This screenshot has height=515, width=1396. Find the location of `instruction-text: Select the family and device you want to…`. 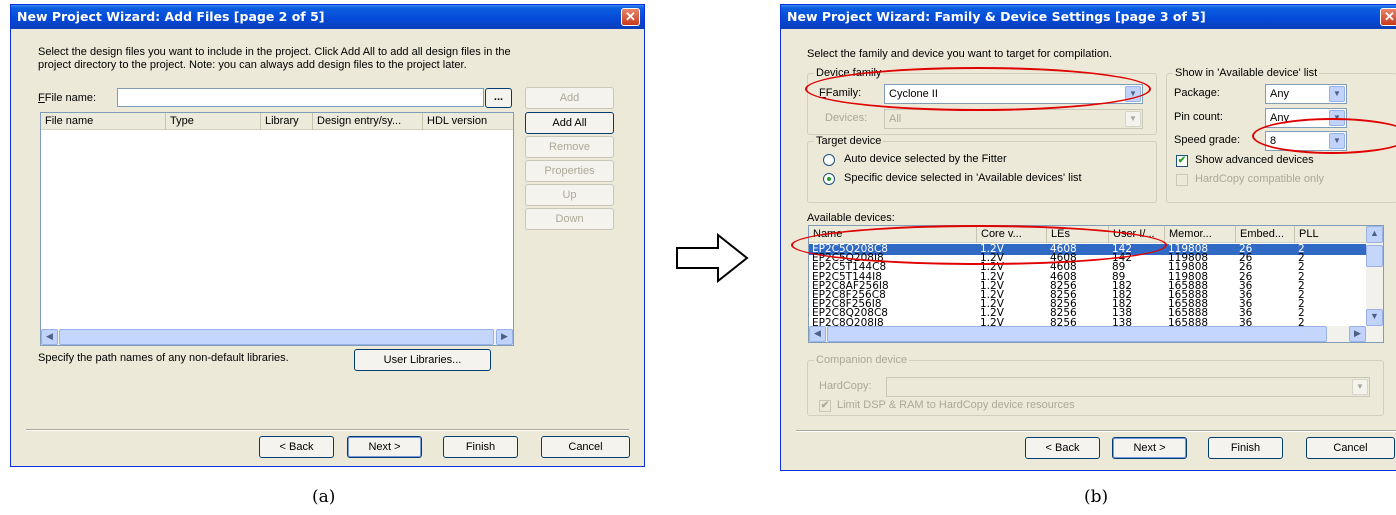

instruction-text: Select the family and device you want to… is located at coordinates (960, 54).